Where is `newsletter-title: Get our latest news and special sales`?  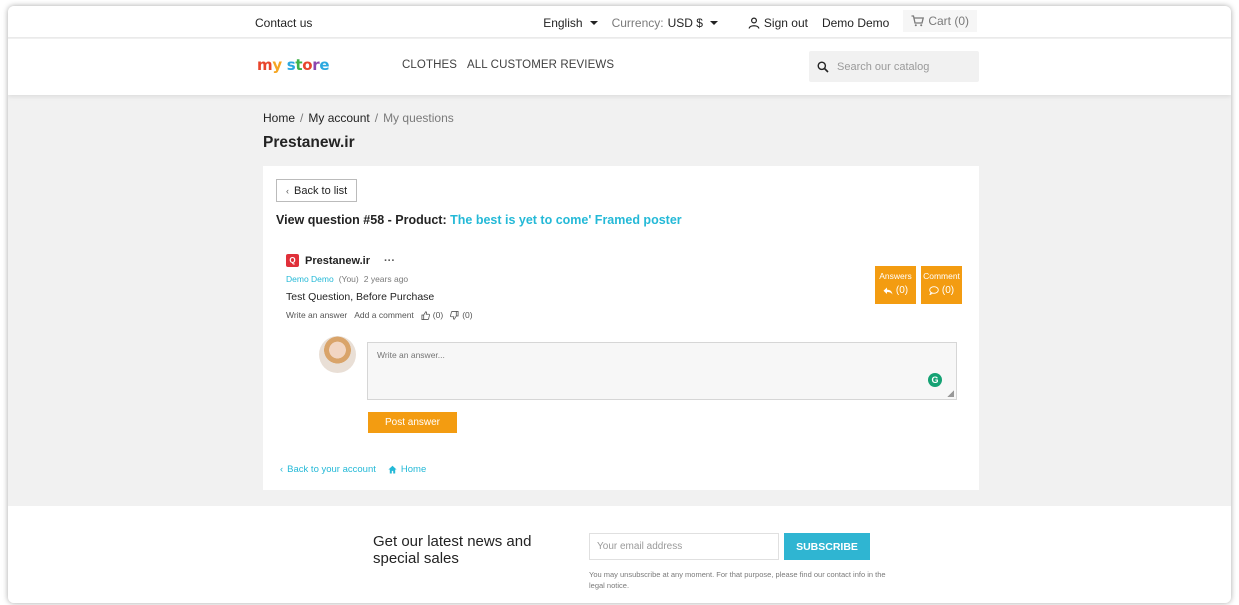
newsletter-title: Get our latest news and special sales is located at coordinates (452, 550).